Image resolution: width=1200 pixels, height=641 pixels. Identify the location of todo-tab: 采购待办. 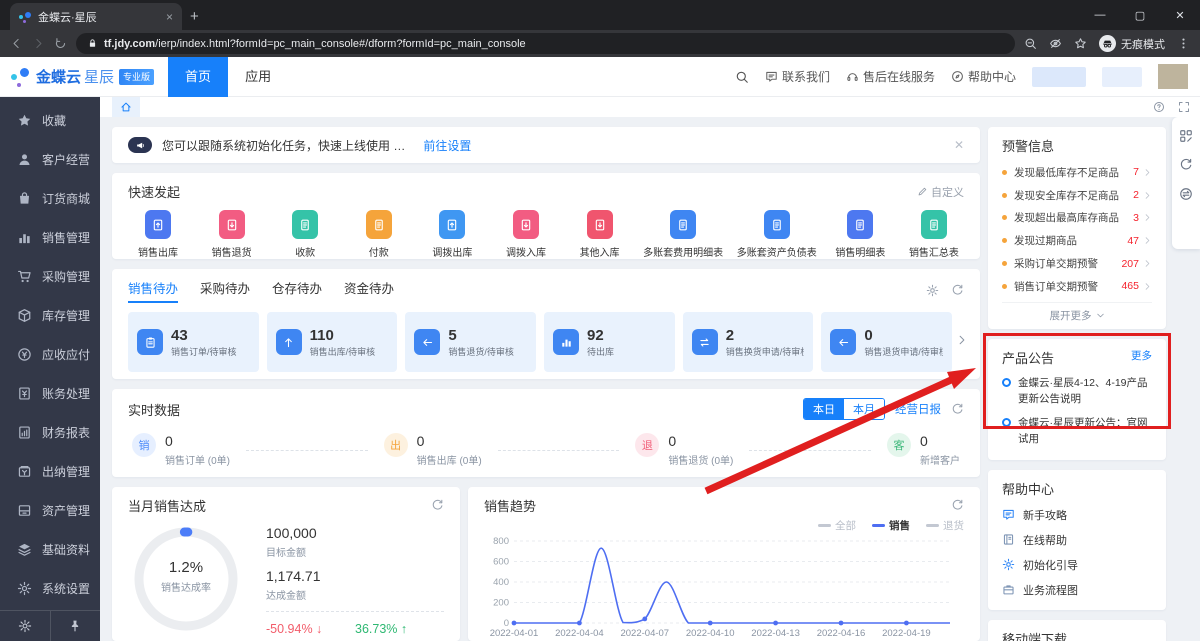
(225, 290).